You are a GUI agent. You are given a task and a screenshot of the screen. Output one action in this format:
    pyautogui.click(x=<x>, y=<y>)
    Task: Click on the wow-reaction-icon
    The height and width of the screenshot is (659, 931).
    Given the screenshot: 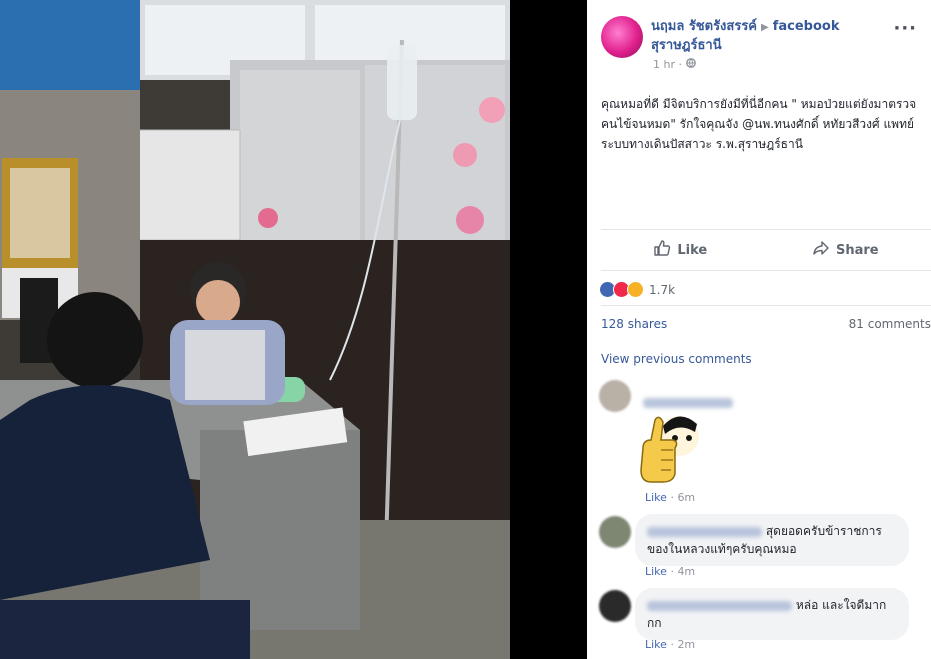 What is the action you would take?
    pyautogui.click(x=635, y=289)
    